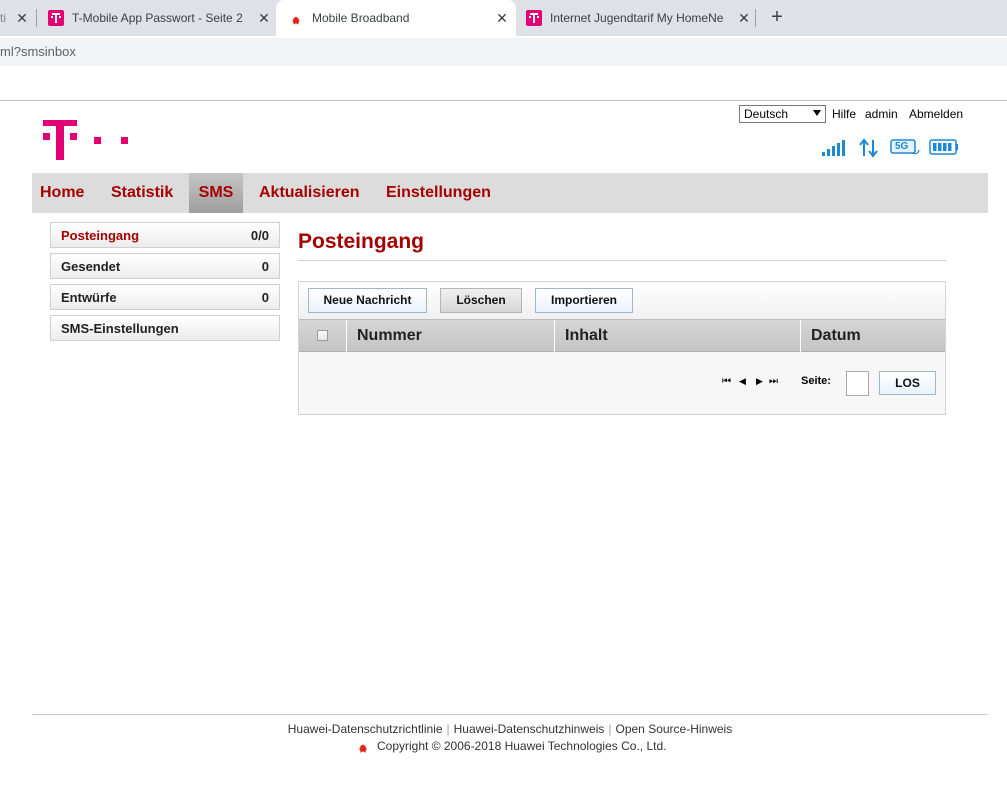 This screenshot has height=795, width=1007. Describe the element at coordinates (868, 148) in the screenshot. I see `data-transfer-icon` at that location.